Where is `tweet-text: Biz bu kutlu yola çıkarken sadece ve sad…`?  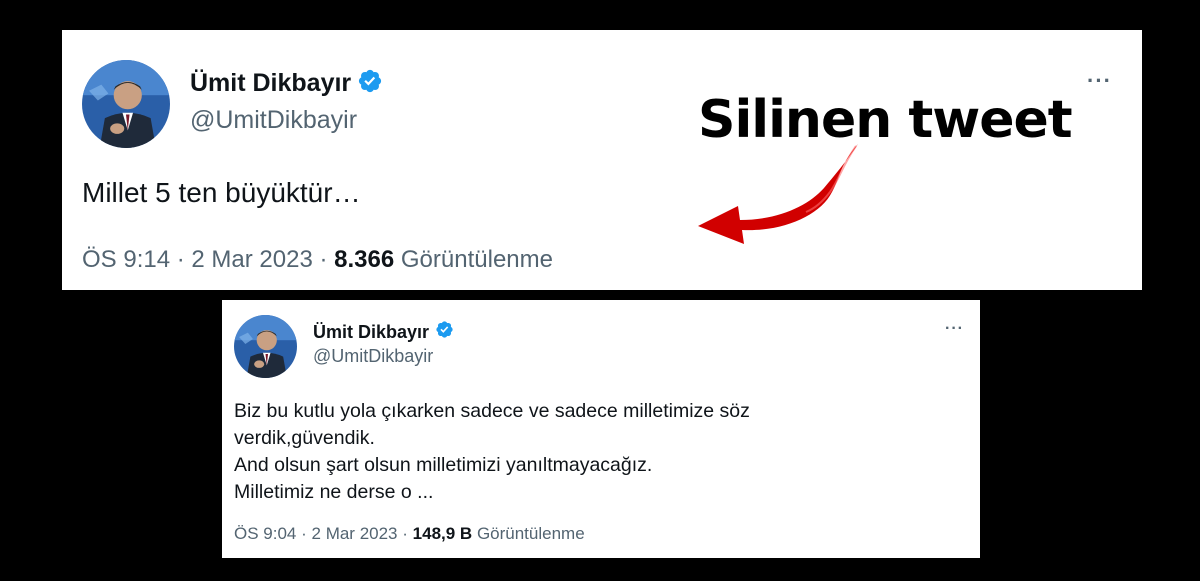 tweet-text: Biz bu kutlu yola çıkarken sadece ve sad… is located at coordinates (492, 452).